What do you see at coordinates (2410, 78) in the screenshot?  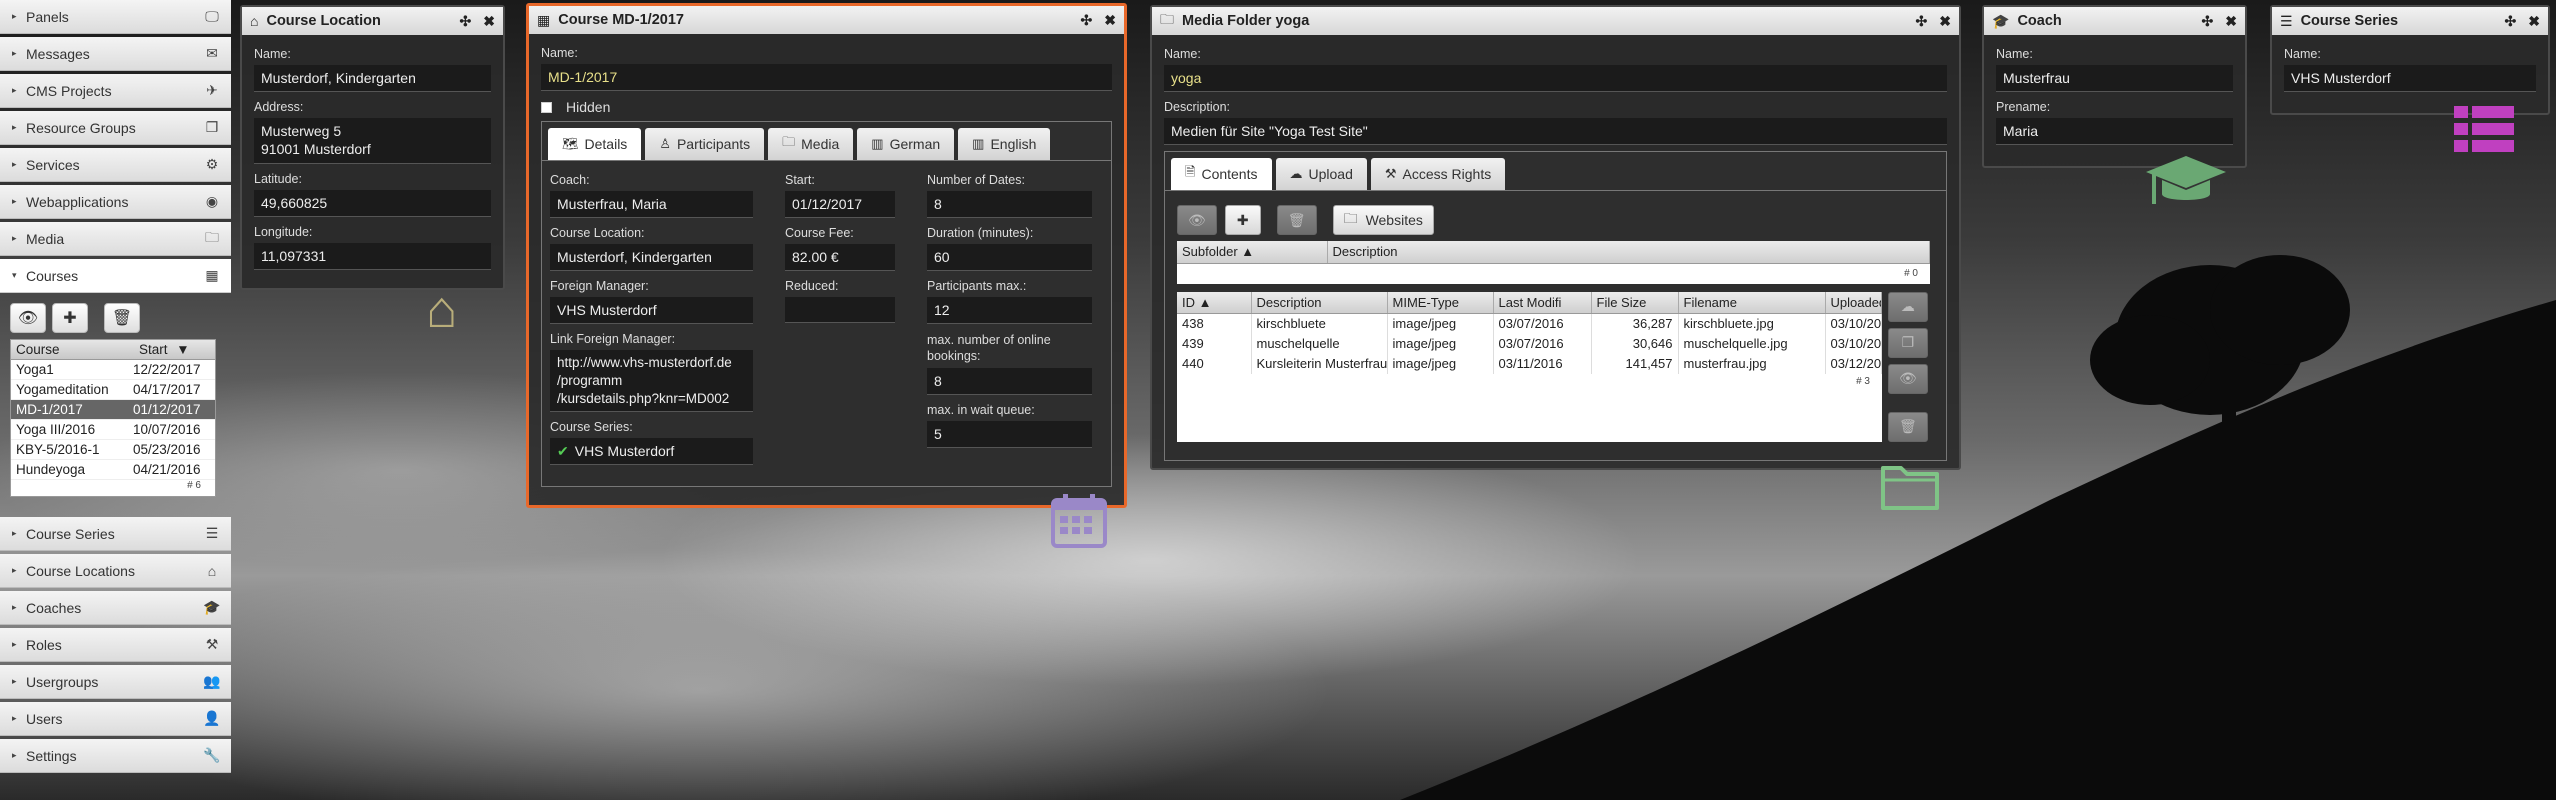 I see `series-name-field: VHS Musterdorf` at bounding box center [2410, 78].